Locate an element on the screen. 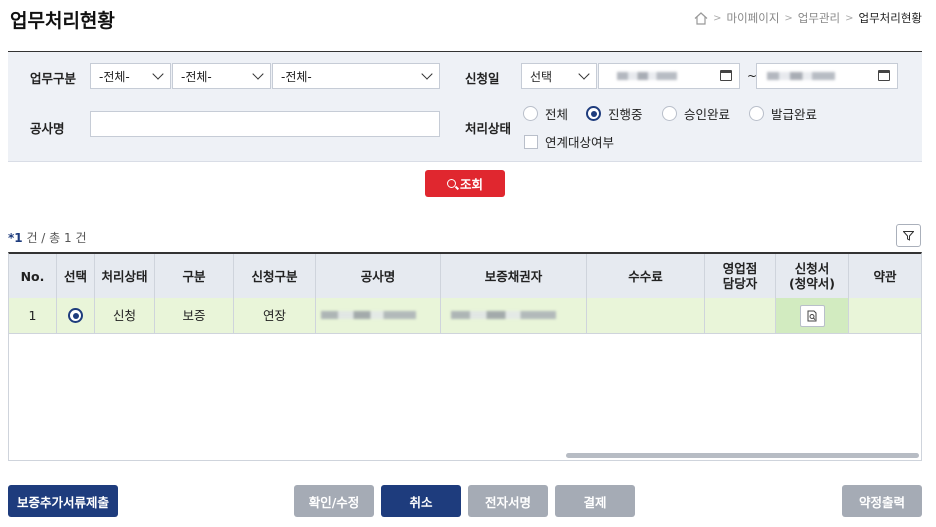 The height and width of the screenshot is (527, 936). col-application: 신청서 (청약서) is located at coordinates (812, 276).